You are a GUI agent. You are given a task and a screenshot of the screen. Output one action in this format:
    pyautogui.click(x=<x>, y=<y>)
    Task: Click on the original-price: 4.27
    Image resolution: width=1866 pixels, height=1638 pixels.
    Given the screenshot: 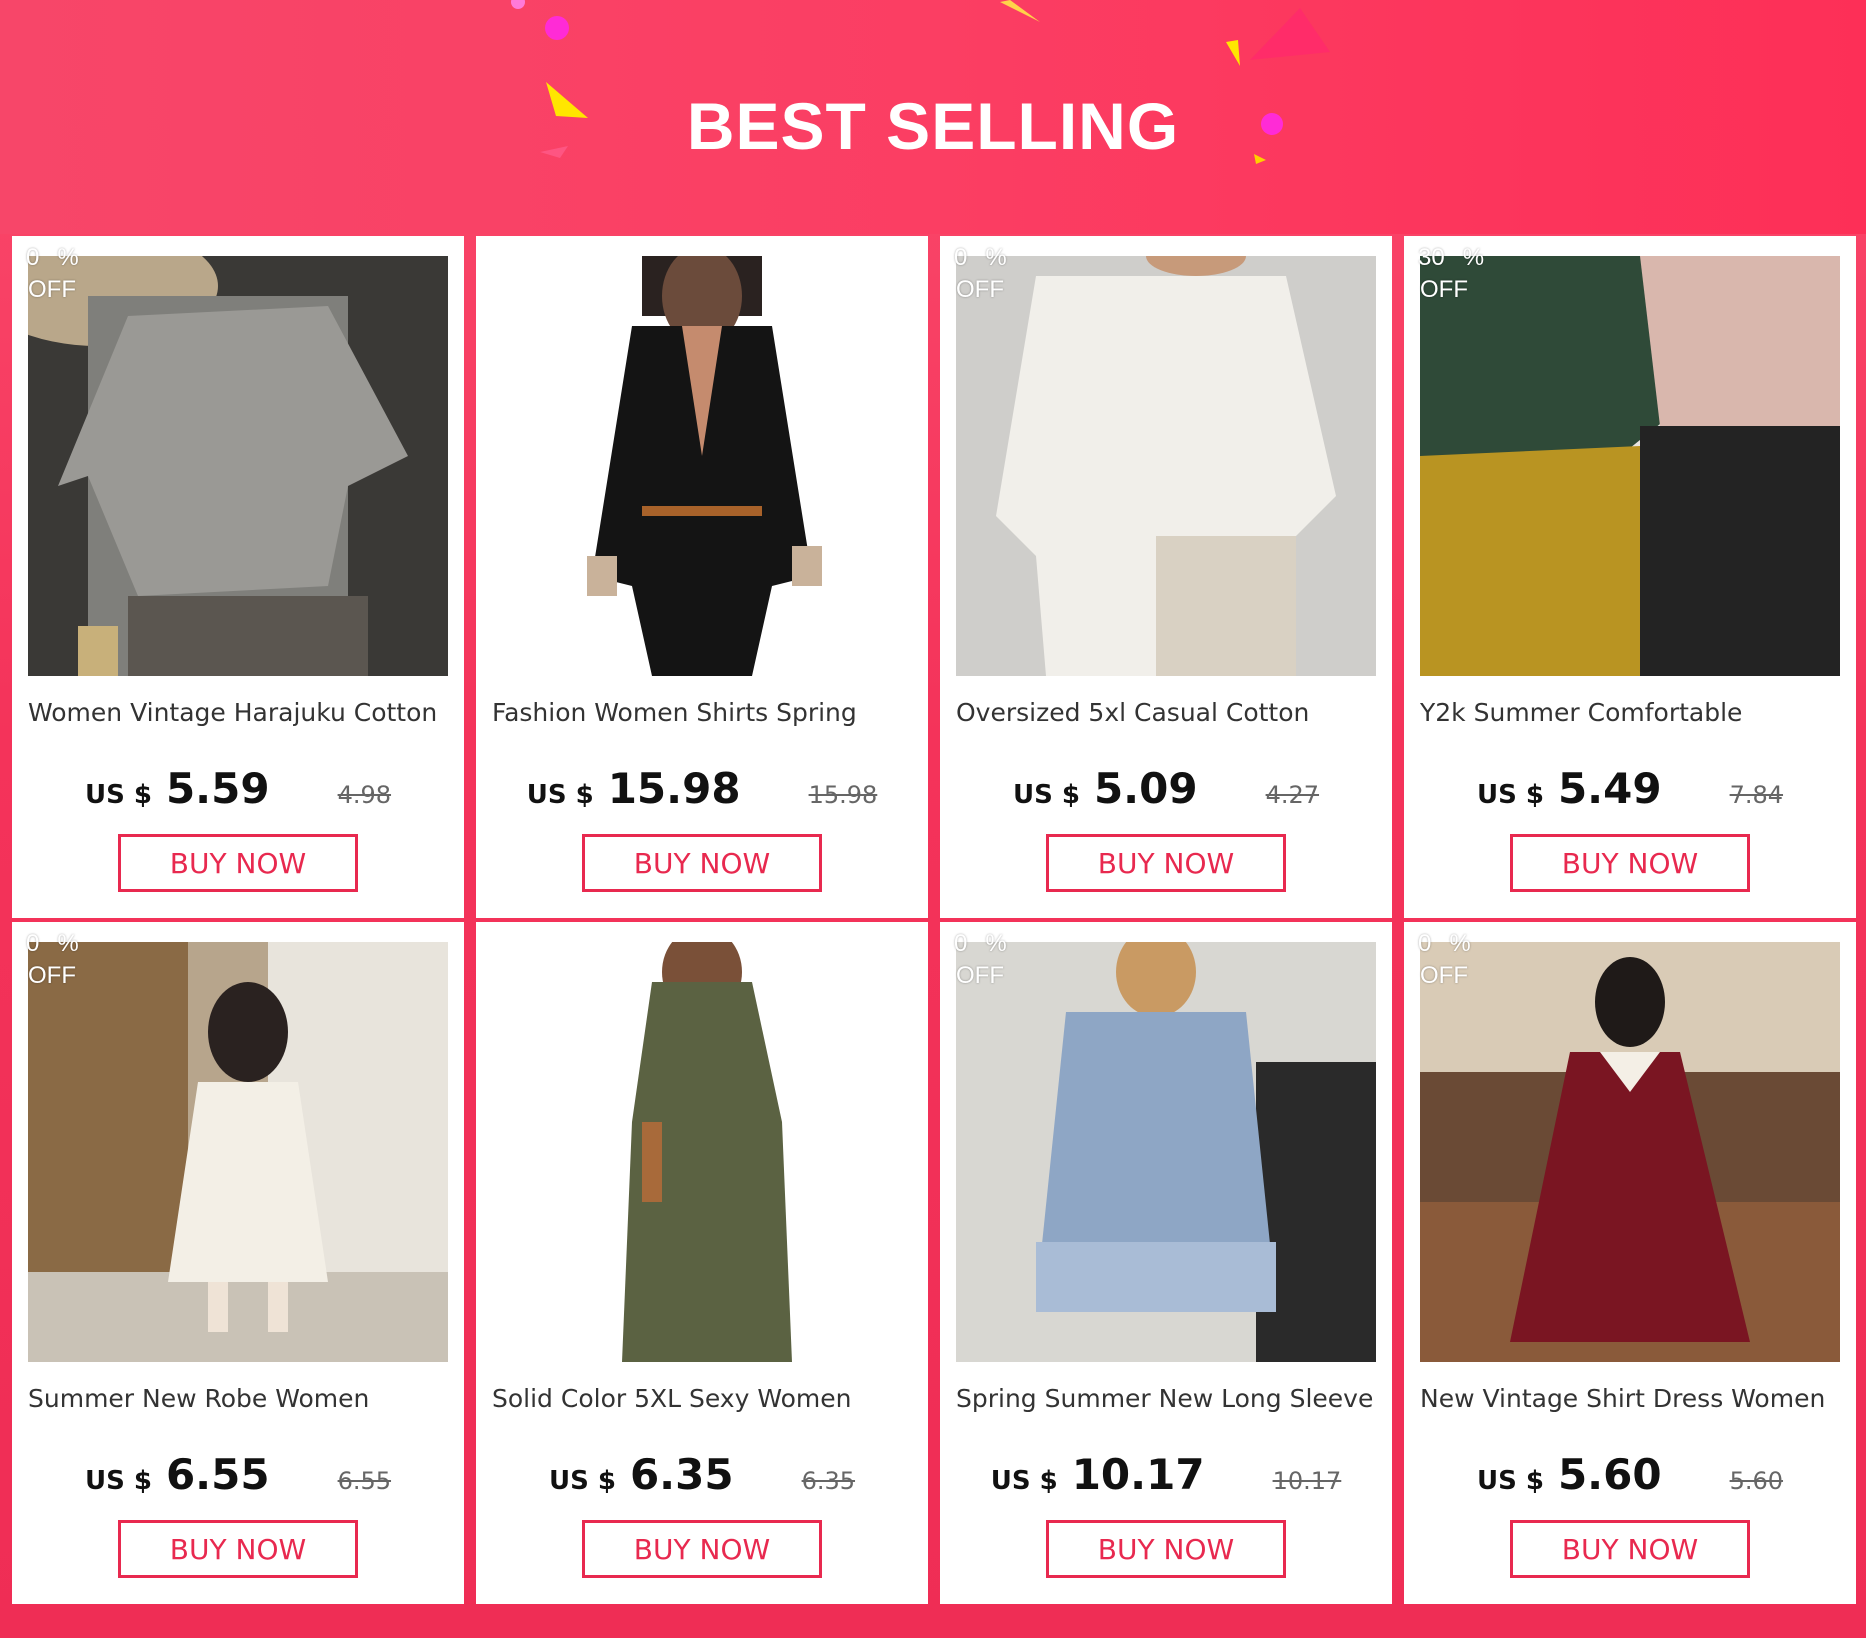 What is the action you would take?
    pyautogui.click(x=1292, y=795)
    